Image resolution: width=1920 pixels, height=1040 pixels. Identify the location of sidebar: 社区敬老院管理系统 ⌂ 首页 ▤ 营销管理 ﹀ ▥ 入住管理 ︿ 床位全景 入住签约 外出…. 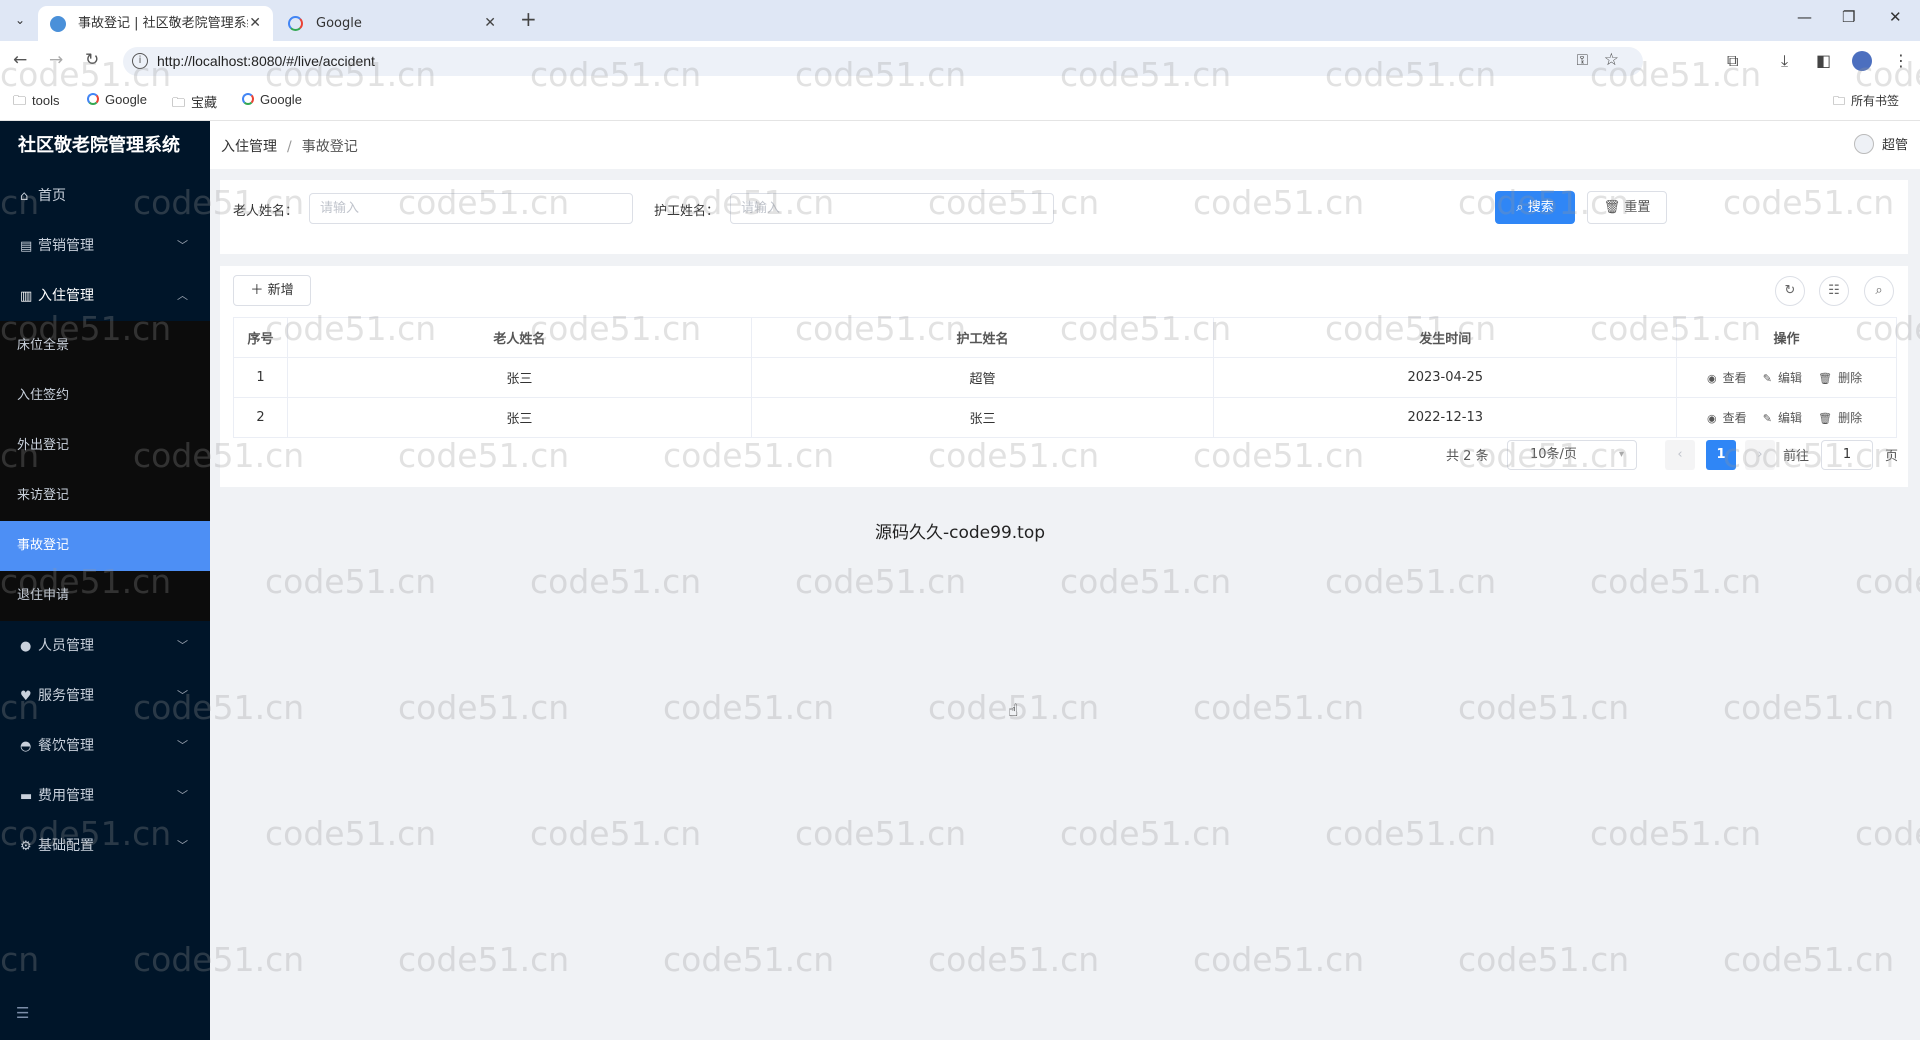
(105, 580).